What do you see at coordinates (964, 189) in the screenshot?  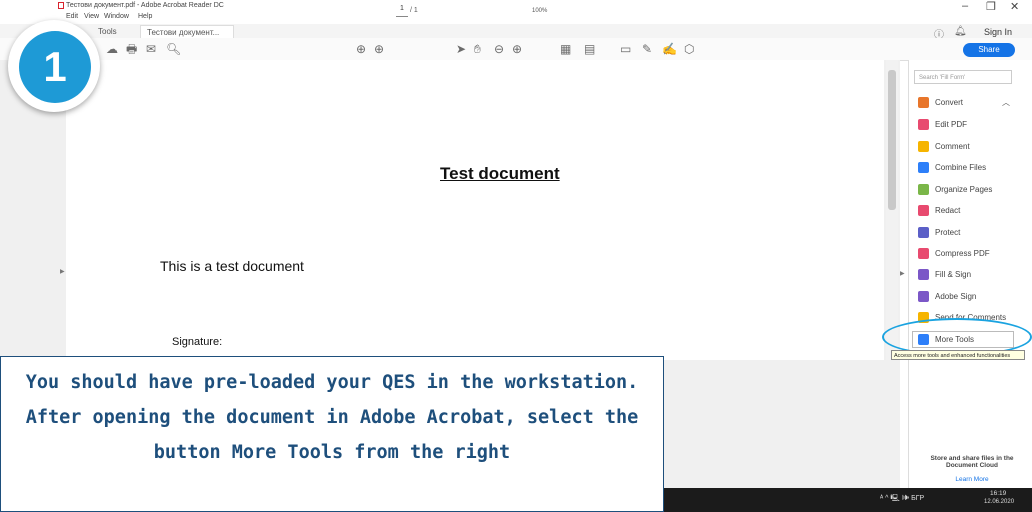 I see `tool-label: Organize Pages` at bounding box center [964, 189].